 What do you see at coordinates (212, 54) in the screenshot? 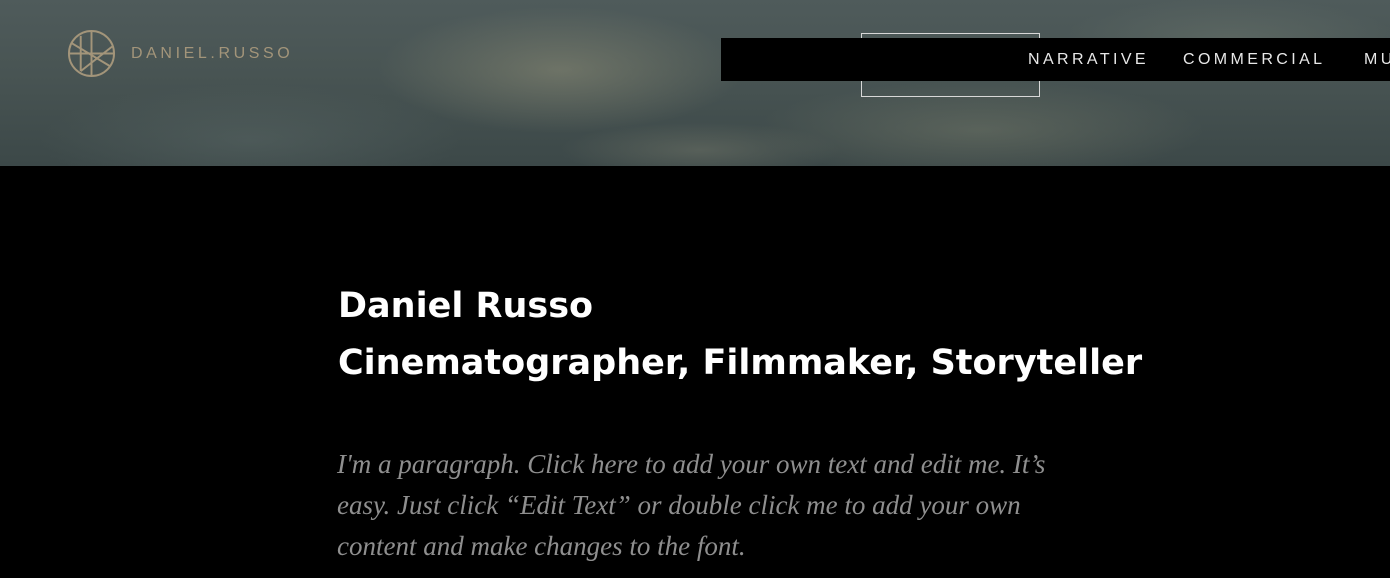
I see `site-brand-name: DANIEL.RUSSO` at bounding box center [212, 54].